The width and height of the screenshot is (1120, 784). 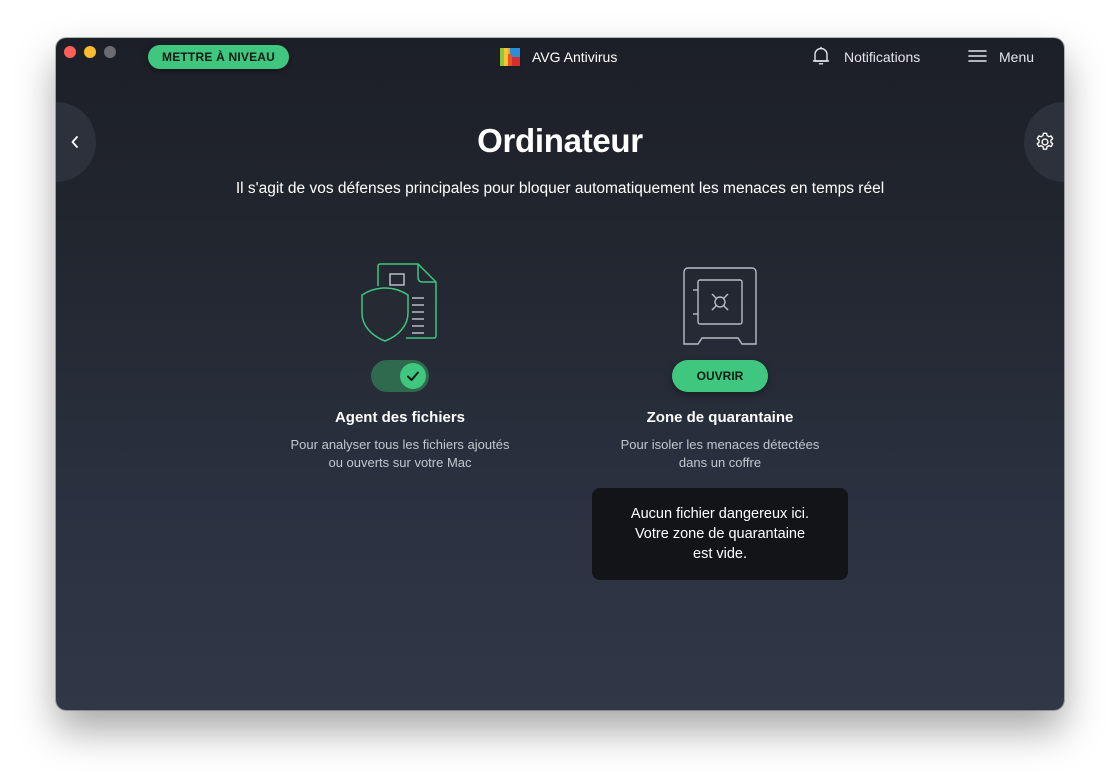 What do you see at coordinates (882, 57) in the screenshot?
I see `notifications-label: Notifications` at bounding box center [882, 57].